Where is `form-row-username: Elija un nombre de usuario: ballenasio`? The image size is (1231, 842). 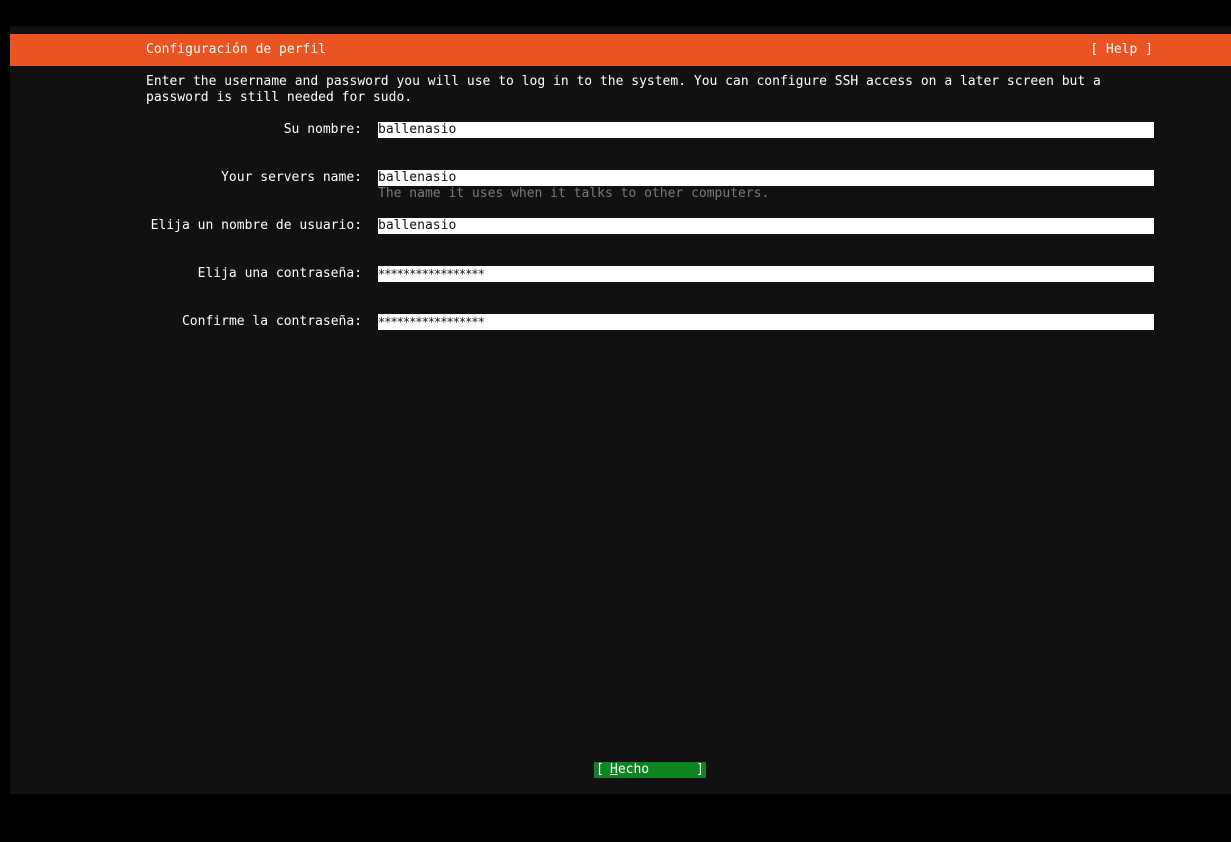
form-row-username: Elija un nombre de usuario: ballenasio is located at coordinates (620, 227).